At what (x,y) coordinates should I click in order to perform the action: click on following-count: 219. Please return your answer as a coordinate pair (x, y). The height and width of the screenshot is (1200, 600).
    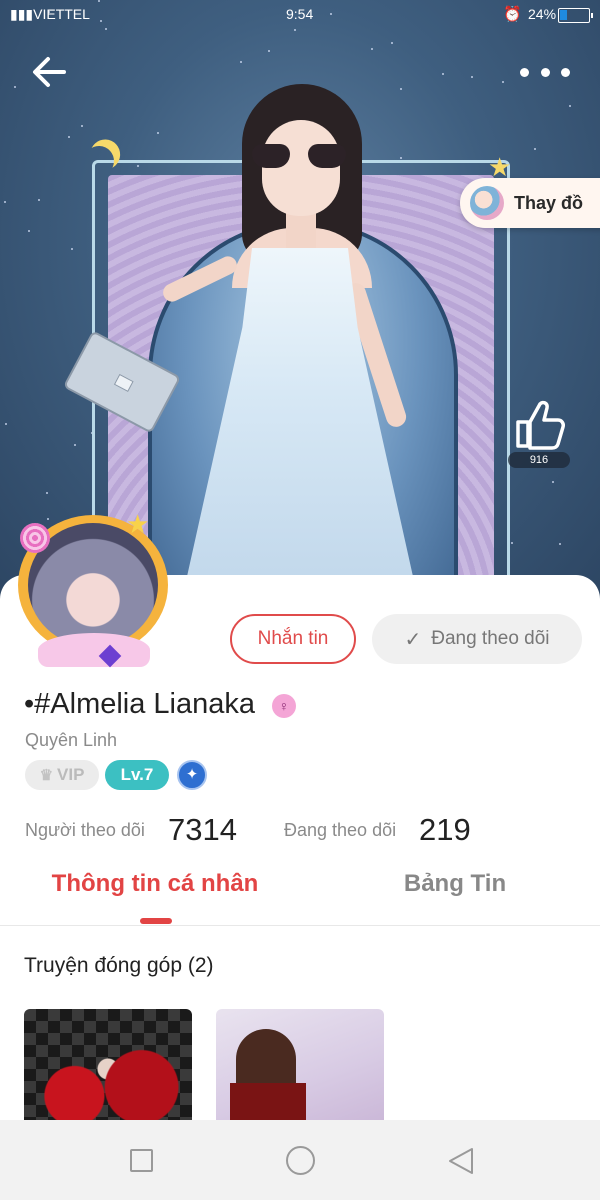
    Looking at the image, I should click on (445, 830).